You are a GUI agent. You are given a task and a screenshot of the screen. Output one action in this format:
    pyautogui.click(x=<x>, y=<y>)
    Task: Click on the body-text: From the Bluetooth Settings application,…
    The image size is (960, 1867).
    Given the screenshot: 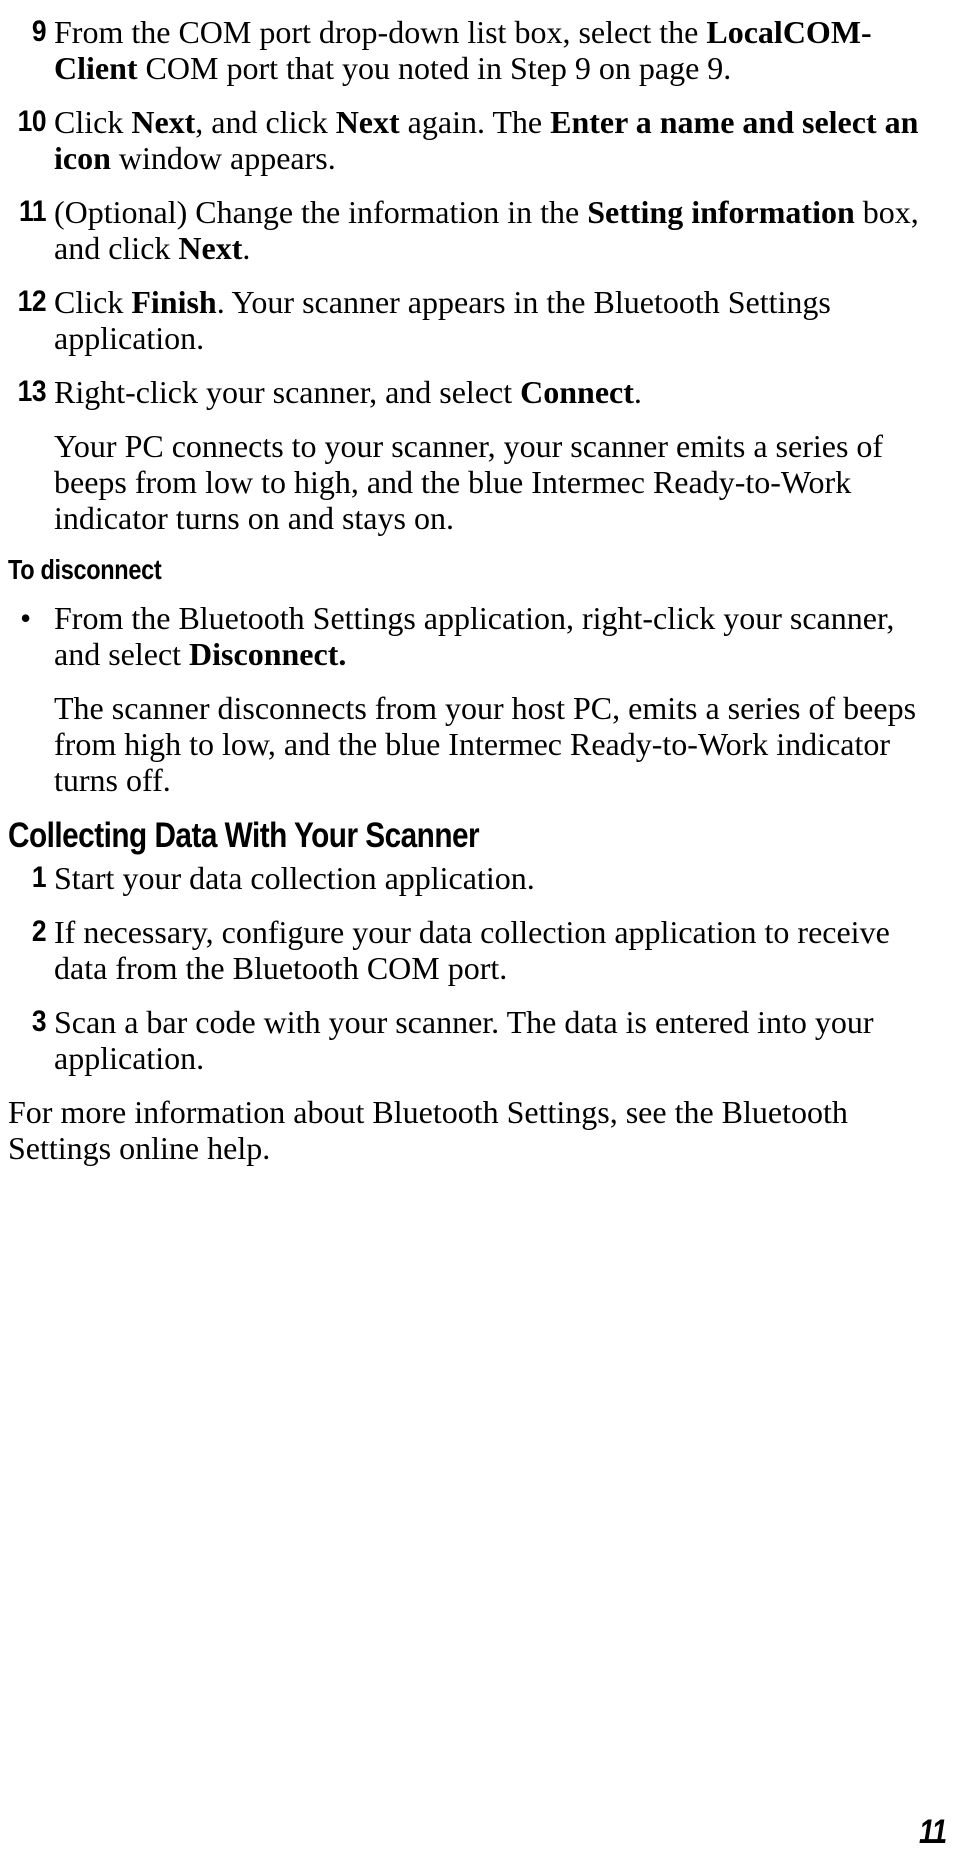 What is the action you would take?
    pyautogui.click(x=474, y=636)
    